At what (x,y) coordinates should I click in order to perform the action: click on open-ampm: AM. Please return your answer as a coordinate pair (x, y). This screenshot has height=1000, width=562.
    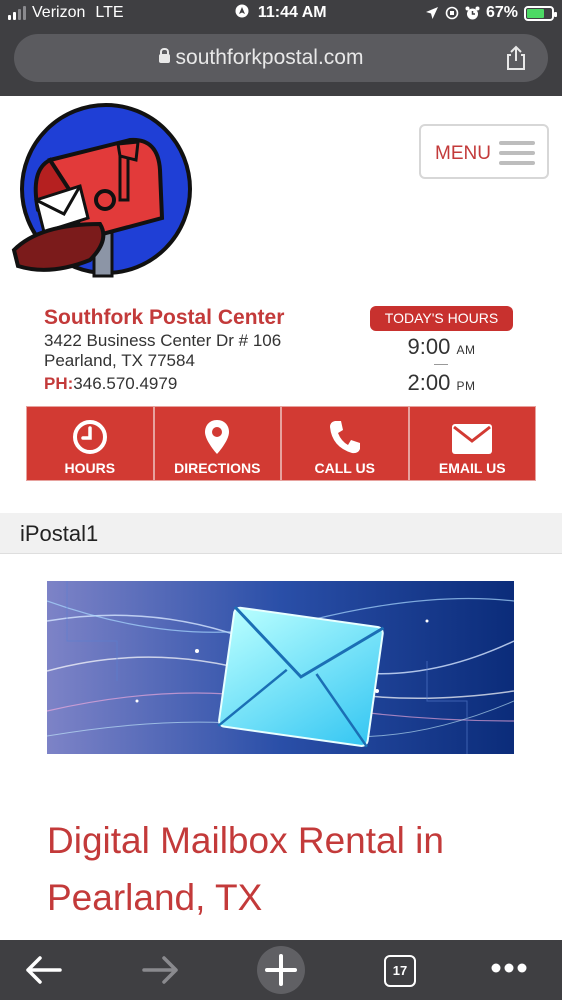
    Looking at the image, I should click on (466, 350).